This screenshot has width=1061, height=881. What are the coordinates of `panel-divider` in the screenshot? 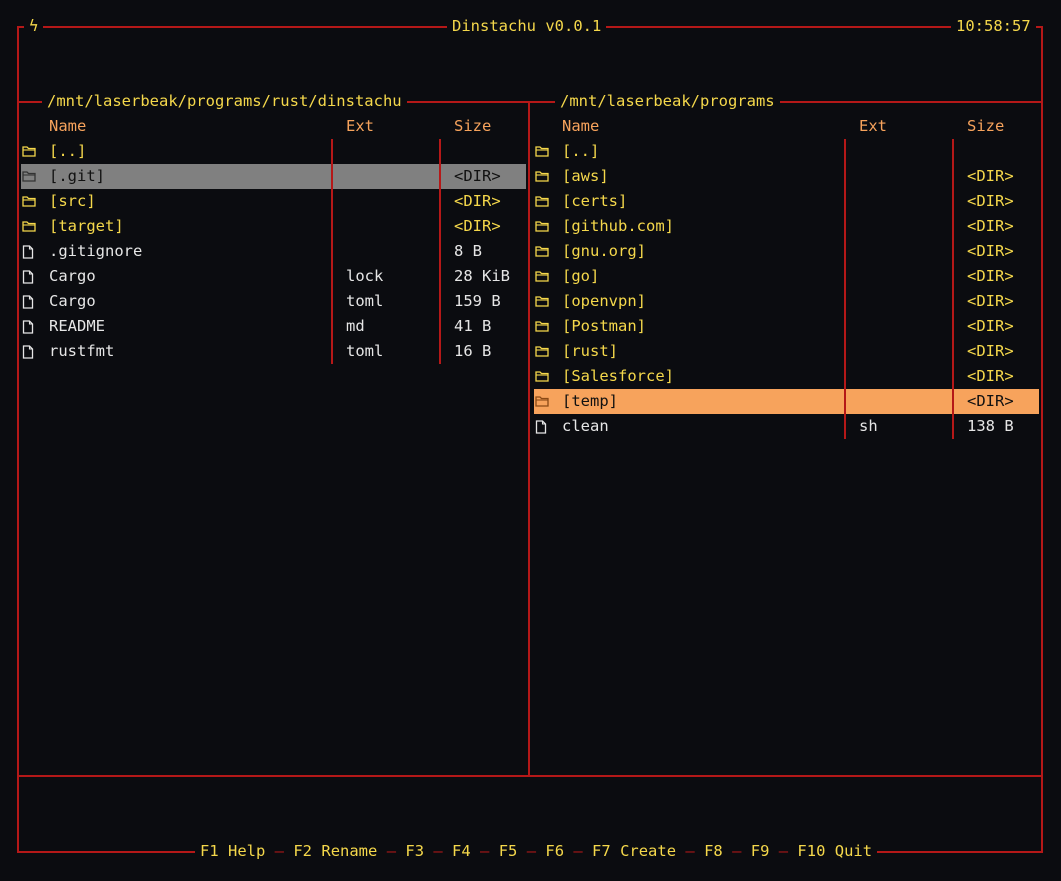 It's located at (529, 439).